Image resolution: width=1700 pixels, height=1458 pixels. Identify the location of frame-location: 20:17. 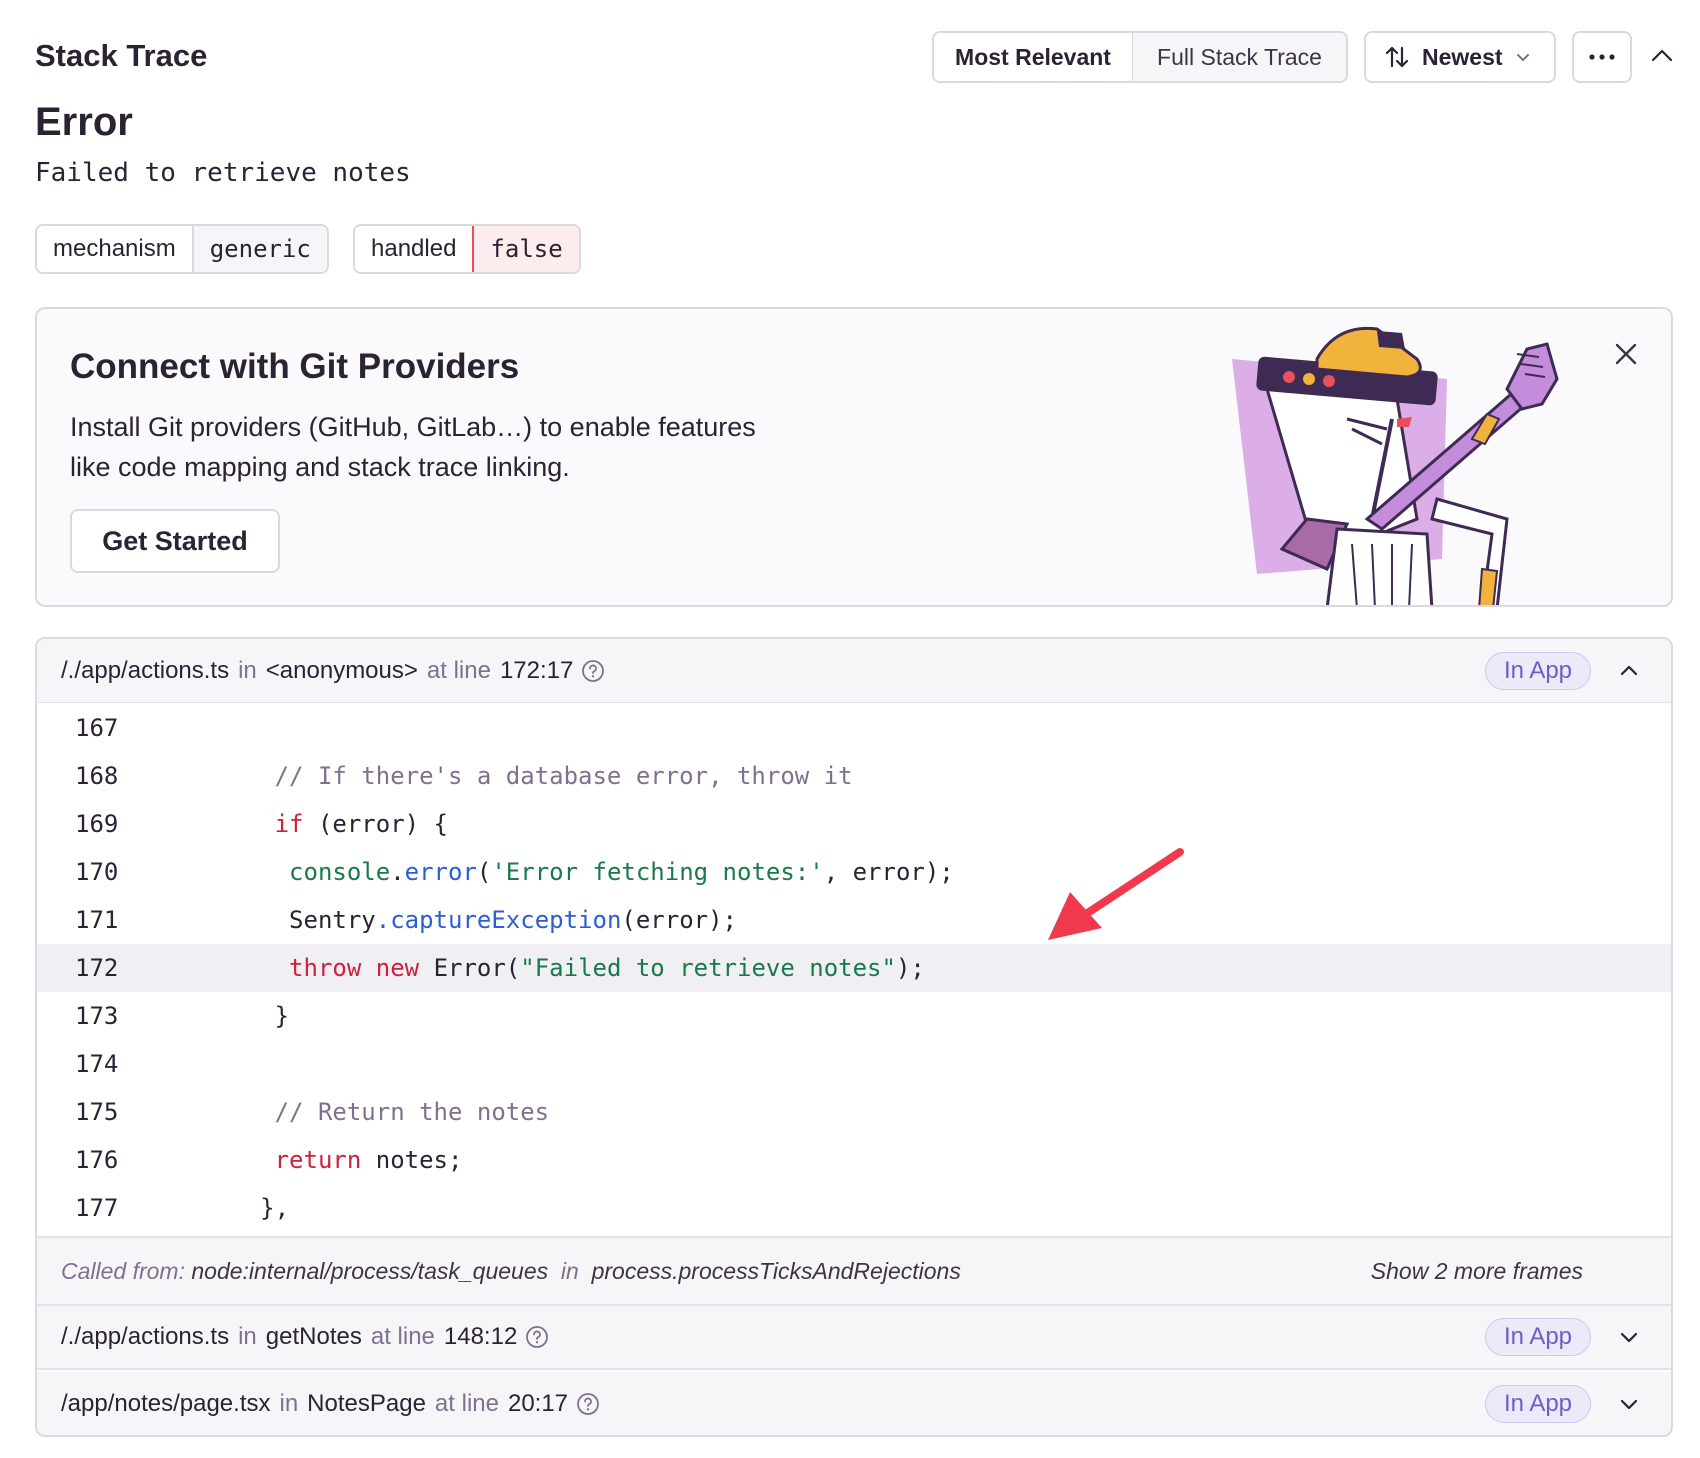
(538, 1403).